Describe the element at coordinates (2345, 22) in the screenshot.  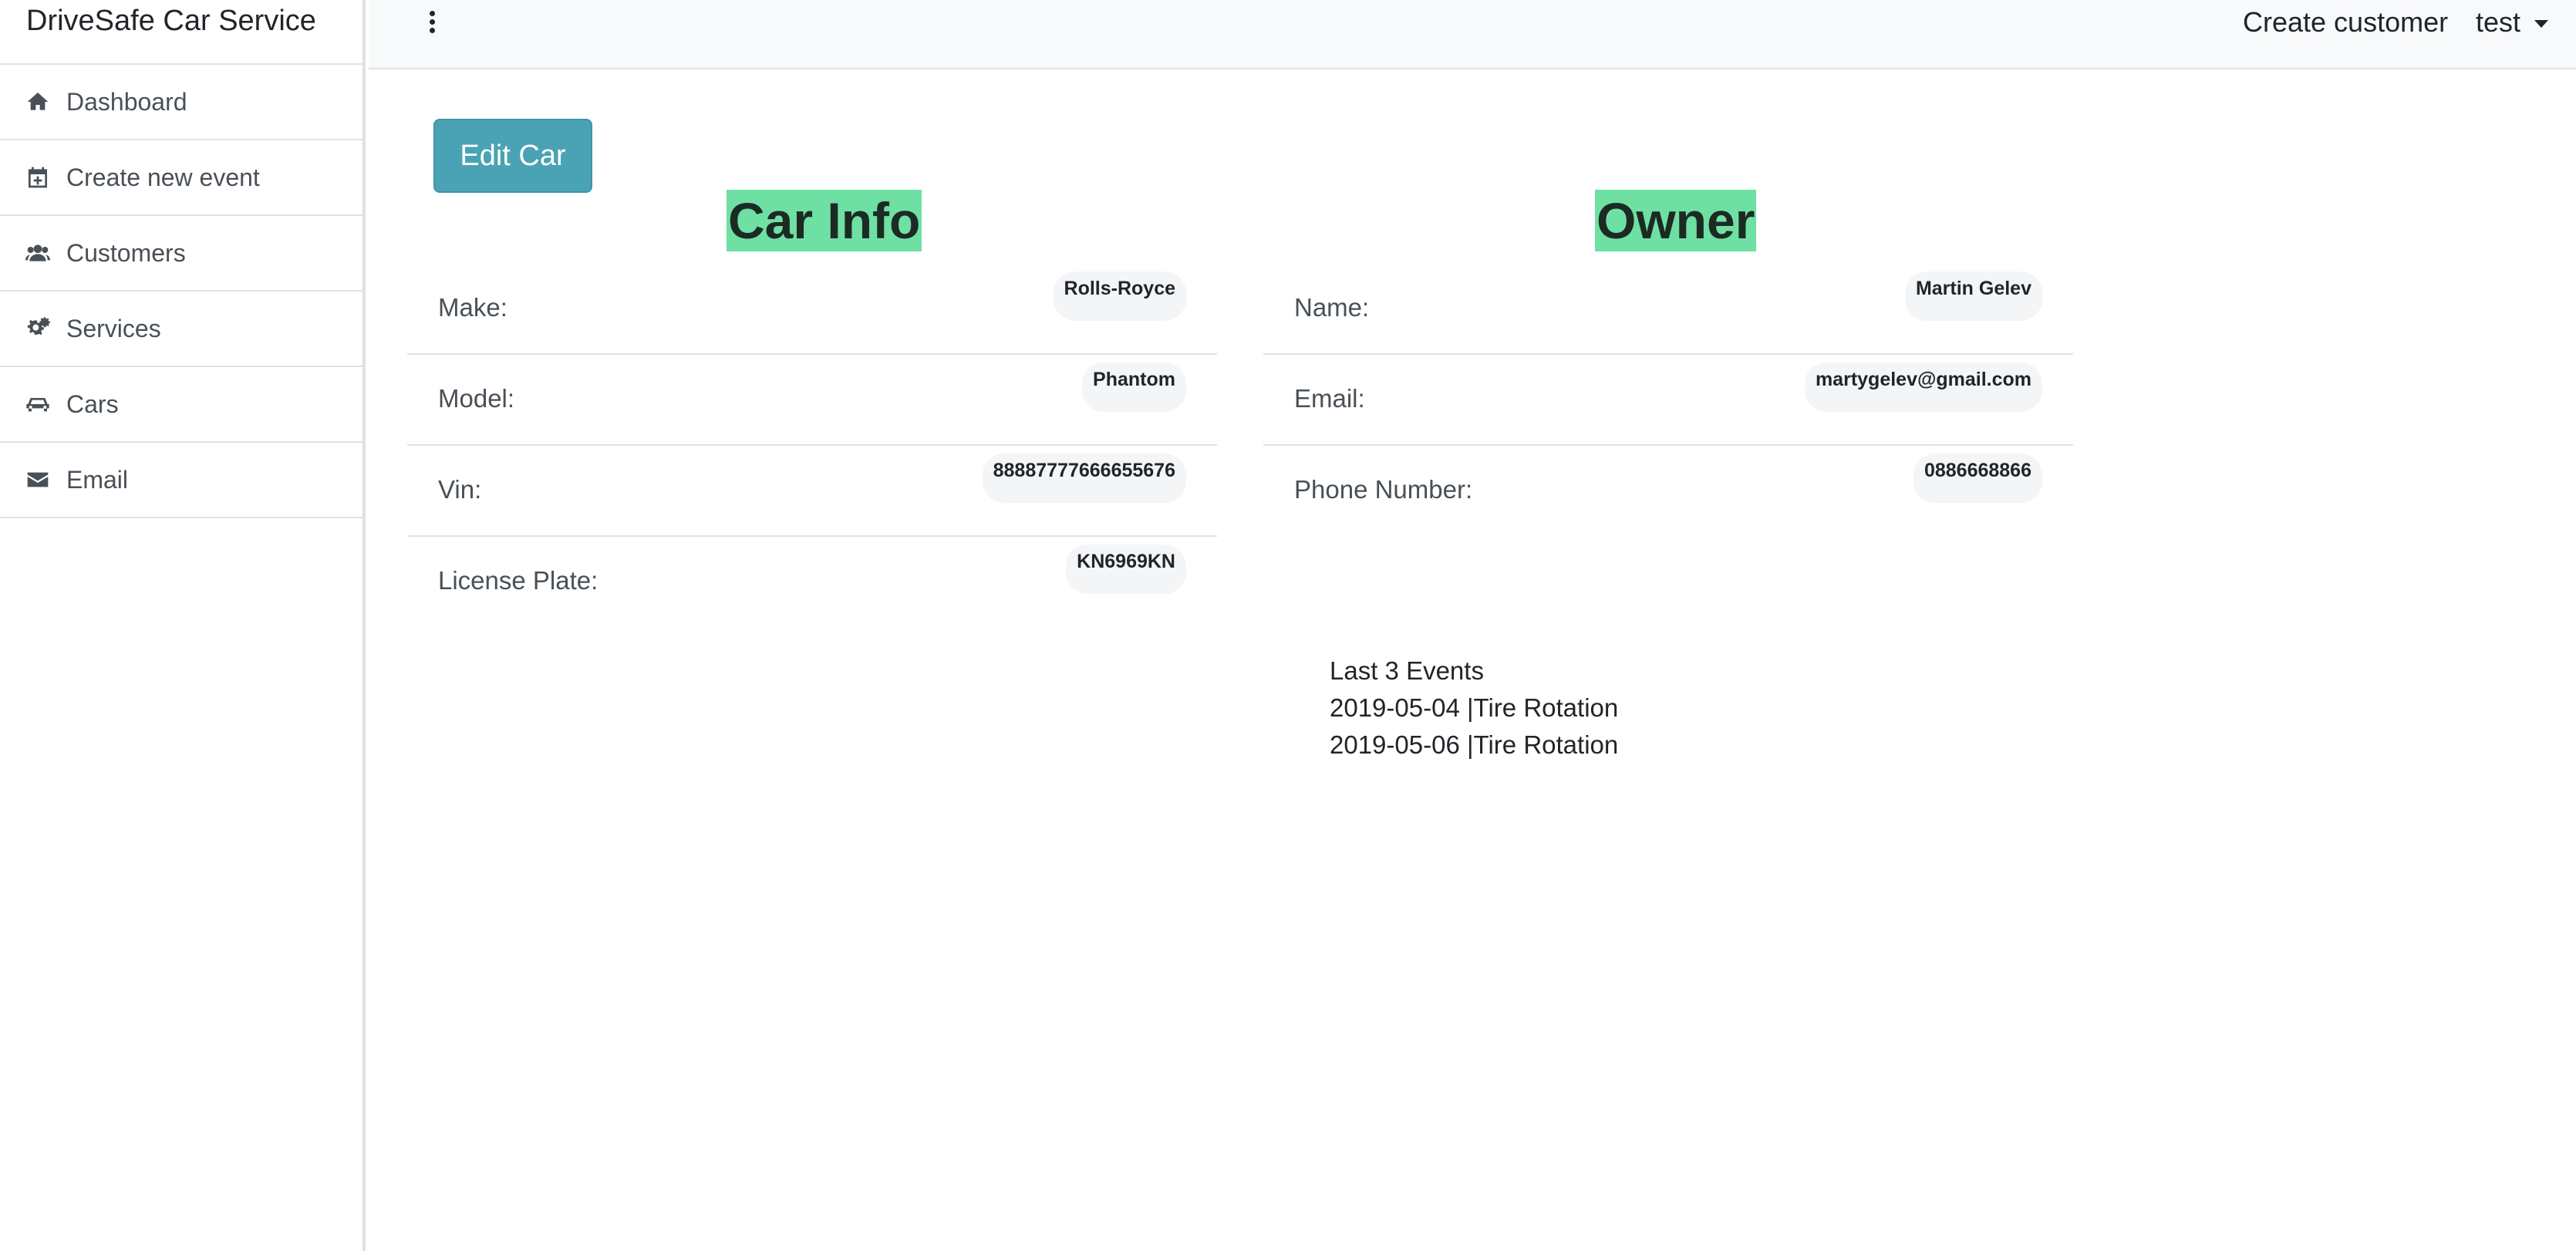
I see `create-customer-link: Create customer` at that location.